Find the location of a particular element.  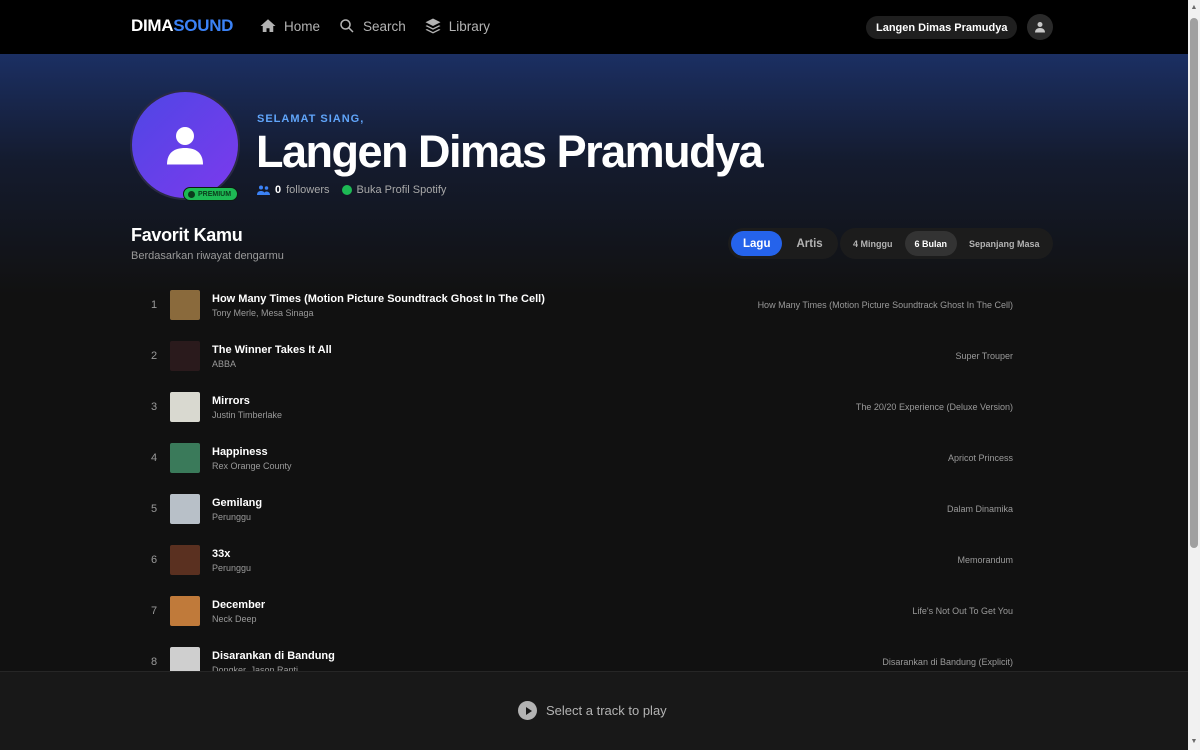

track-album: Disarankan di Bandung (Explicit) is located at coordinates (947, 662).